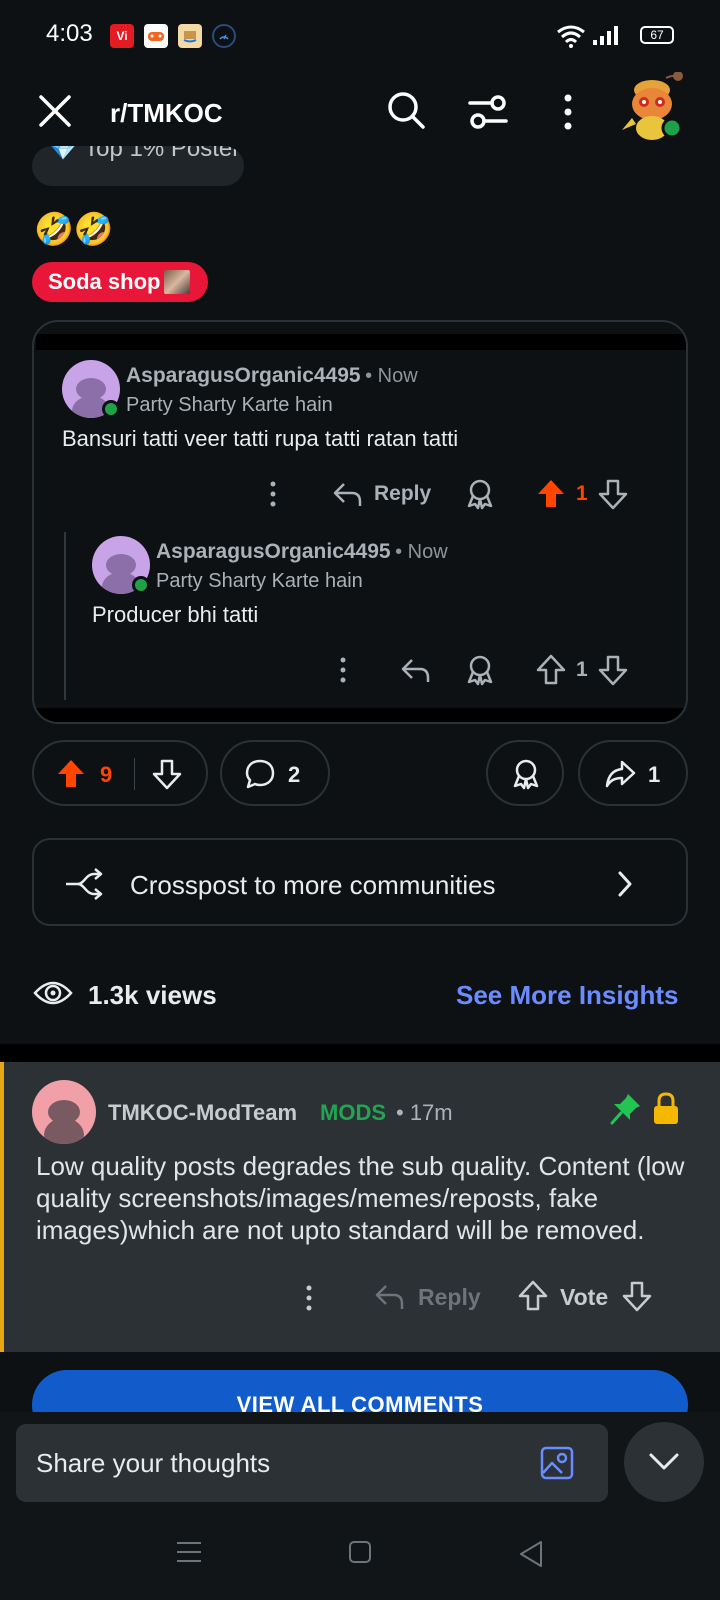 This screenshot has height=1600, width=720. Describe the element at coordinates (276, 1463) in the screenshot. I see `share-thoughts-input` at that location.